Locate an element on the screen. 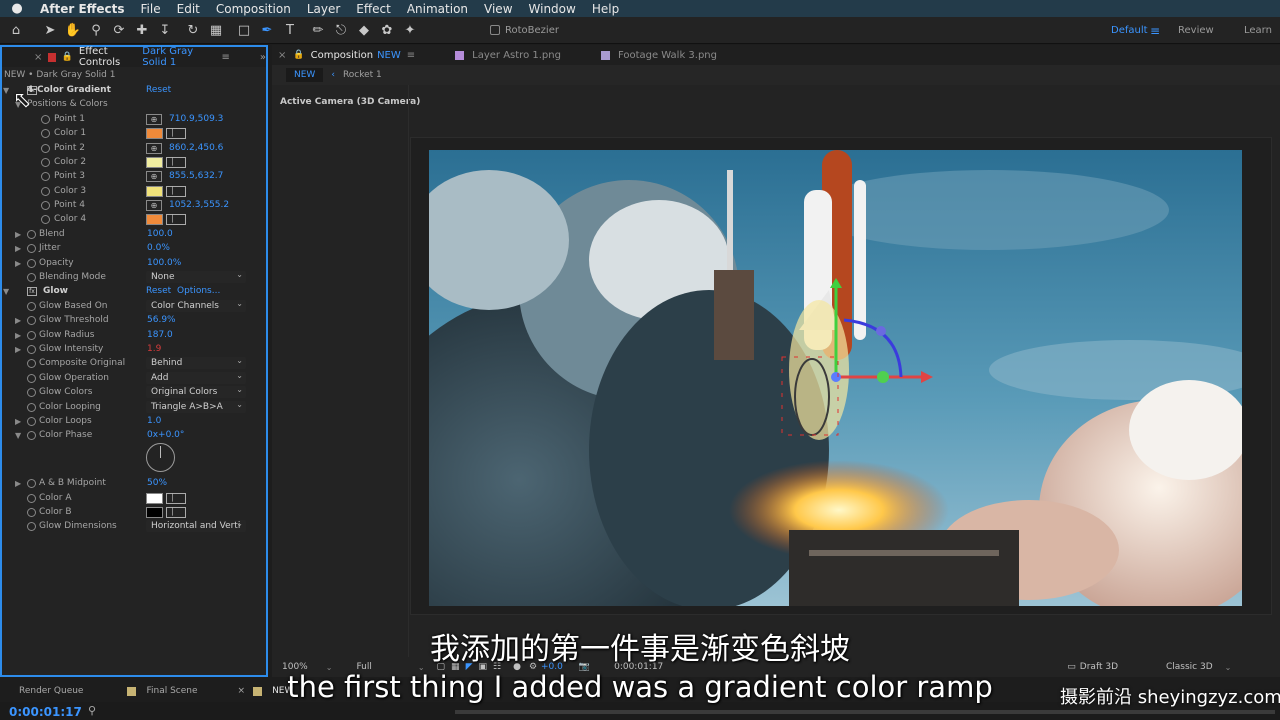 The image size is (1280, 720). color-4-swatch is located at coordinates (154, 219).